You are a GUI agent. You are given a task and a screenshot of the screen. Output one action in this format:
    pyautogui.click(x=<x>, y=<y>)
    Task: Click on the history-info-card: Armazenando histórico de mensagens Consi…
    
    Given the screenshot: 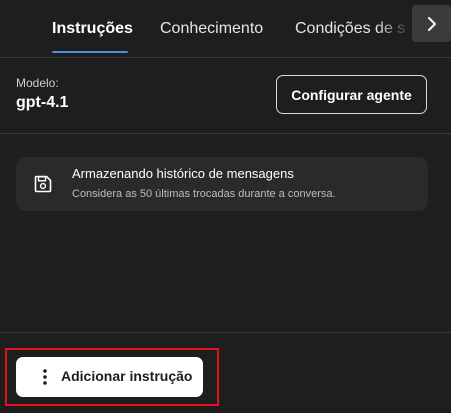 What is the action you would take?
    pyautogui.click(x=222, y=184)
    